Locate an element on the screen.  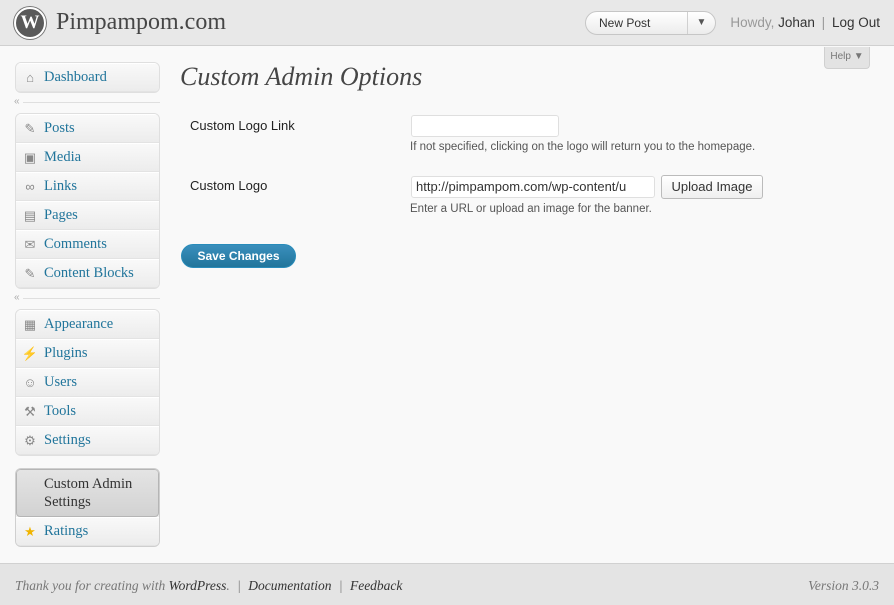
user-info: Howdy, Johan | Log Out is located at coordinates (805, 22).